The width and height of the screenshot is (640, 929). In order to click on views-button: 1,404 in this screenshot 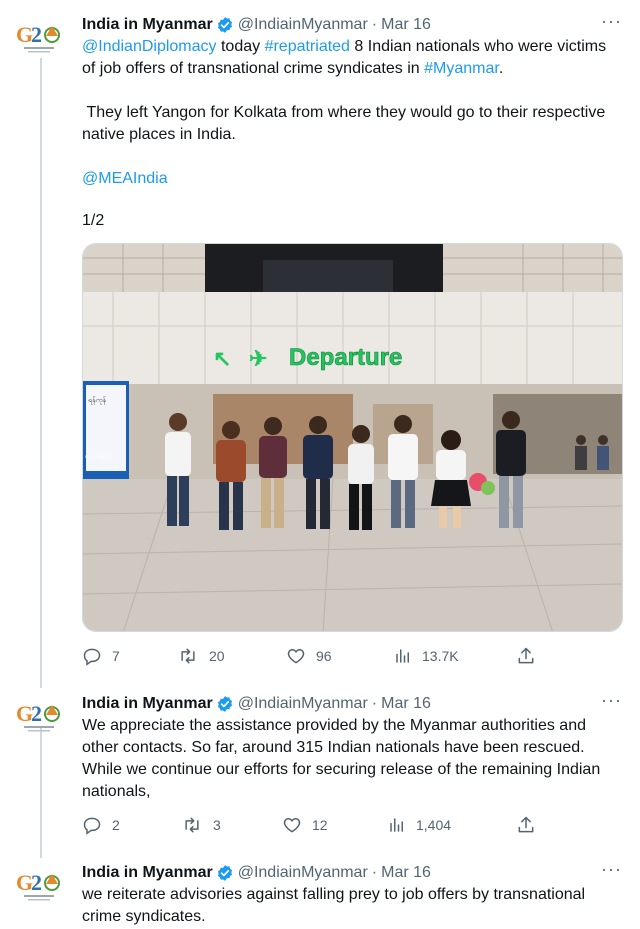, I will do `click(419, 825)`.